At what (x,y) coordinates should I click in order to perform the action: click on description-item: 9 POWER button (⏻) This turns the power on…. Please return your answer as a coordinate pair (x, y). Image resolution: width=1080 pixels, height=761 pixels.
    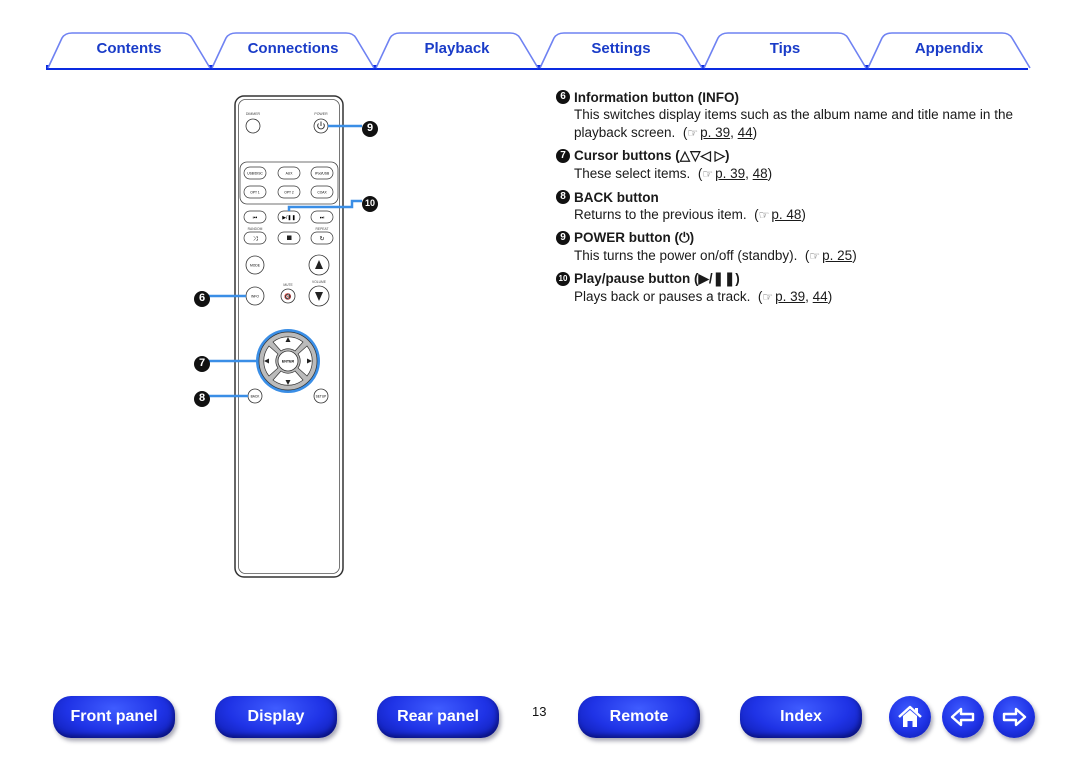
    Looking at the image, I should click on (791, 247).